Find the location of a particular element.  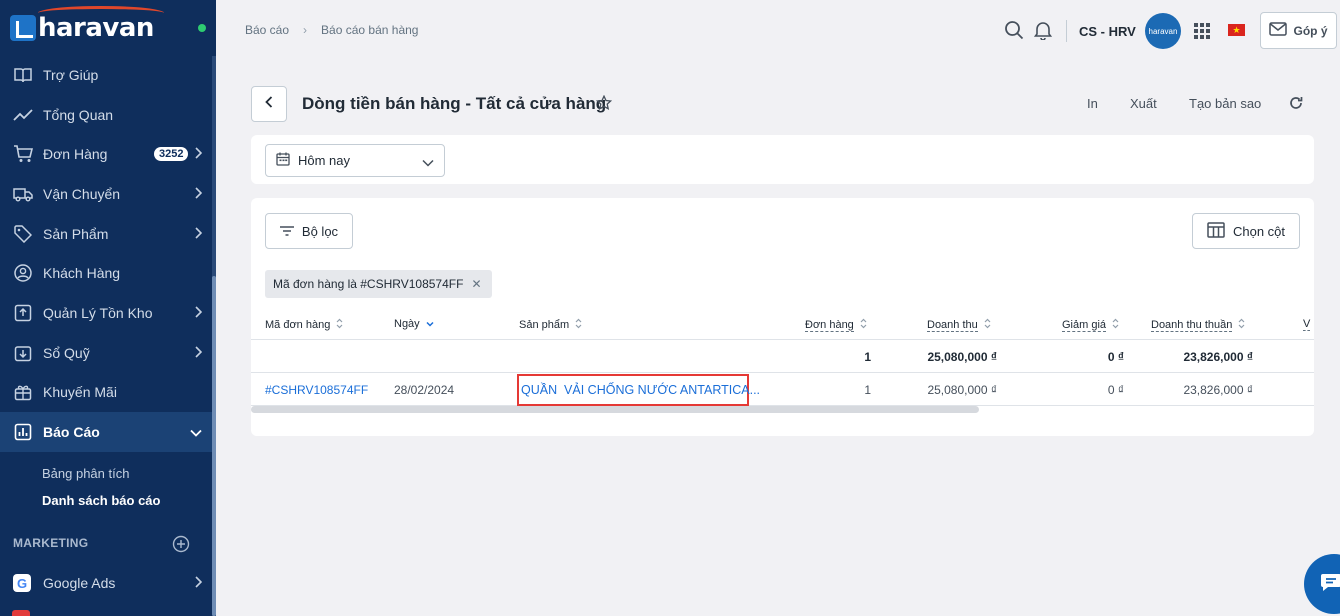

date-range-value: Hôm nay is located at coordinates (324, 160).